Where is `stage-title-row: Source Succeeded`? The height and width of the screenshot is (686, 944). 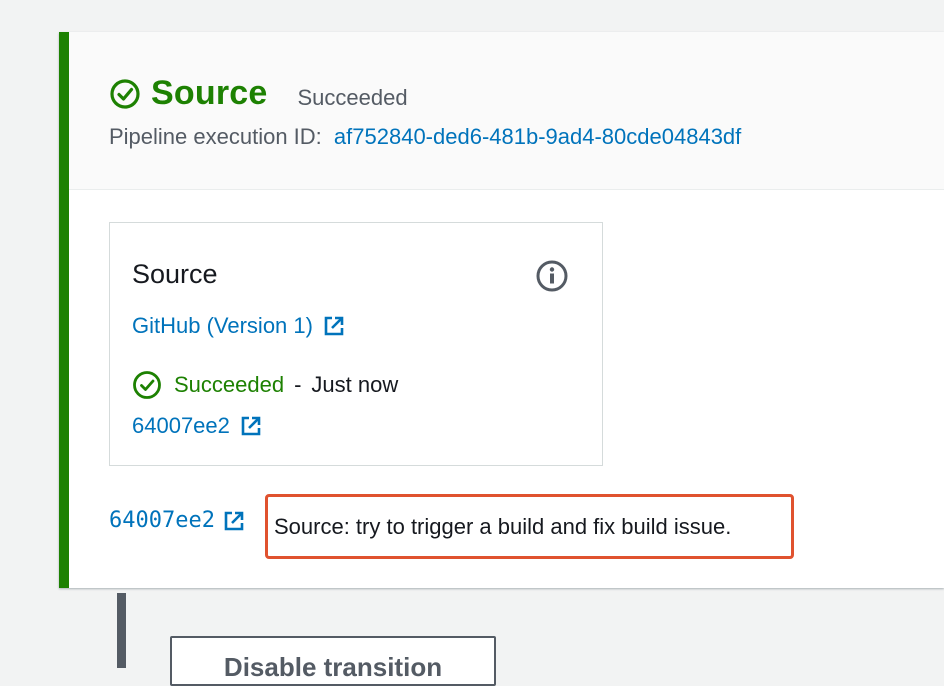 stage-title-row: Source Succeeded is located at coordinates (258, 93).